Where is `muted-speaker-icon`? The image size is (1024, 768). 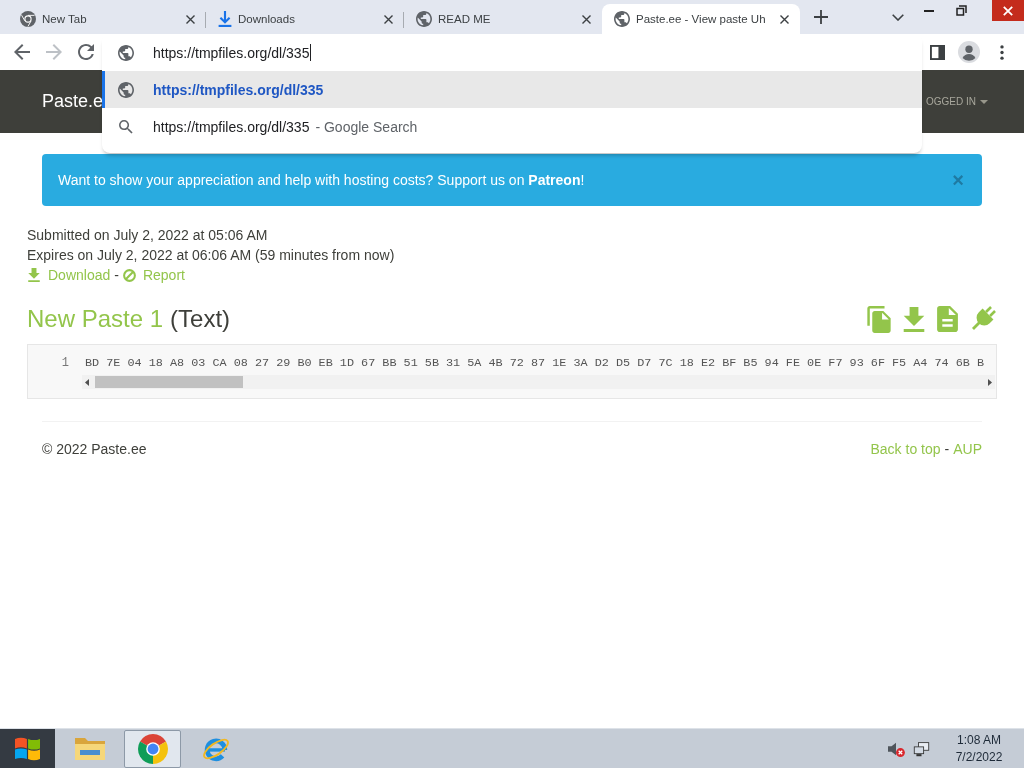
muted-speaker-icon is located at coordinates (896, 748).